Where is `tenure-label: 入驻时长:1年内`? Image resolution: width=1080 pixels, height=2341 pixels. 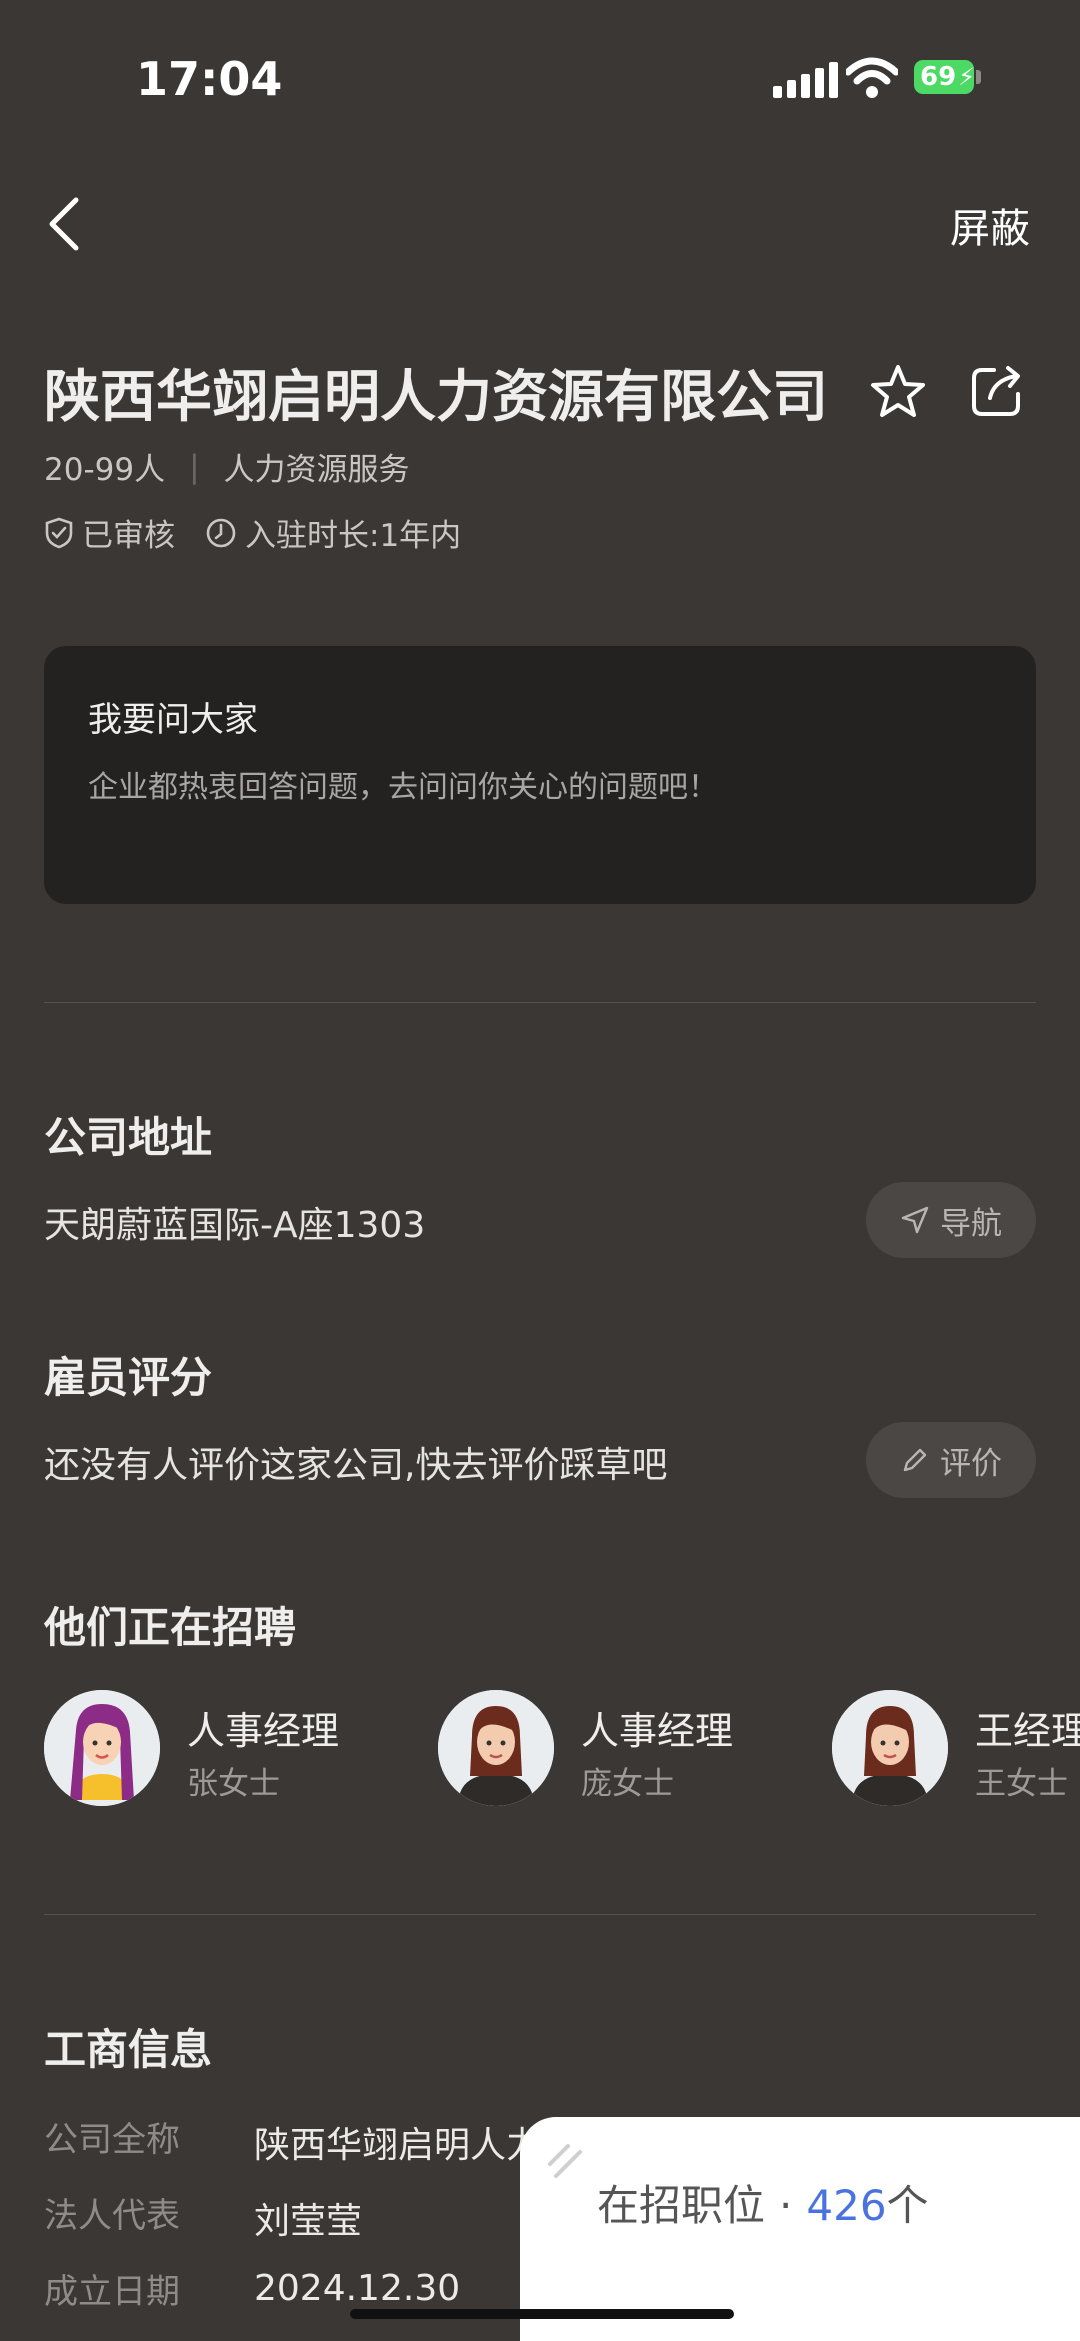
tenure-label: 入驻时长:1年内 is located at coordinates (353, 536).